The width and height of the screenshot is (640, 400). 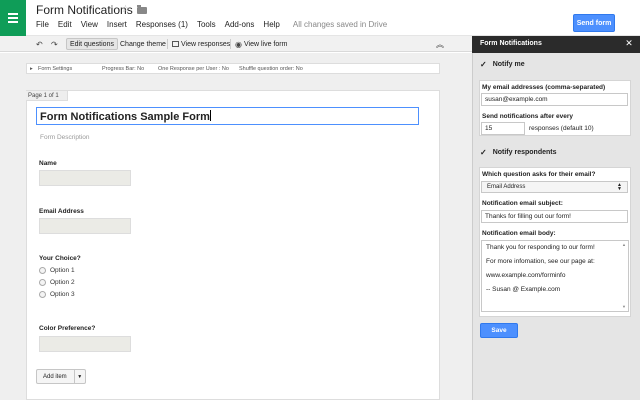 I want to click on add-item-button: Add item ▼, so click(x=61, y=376).